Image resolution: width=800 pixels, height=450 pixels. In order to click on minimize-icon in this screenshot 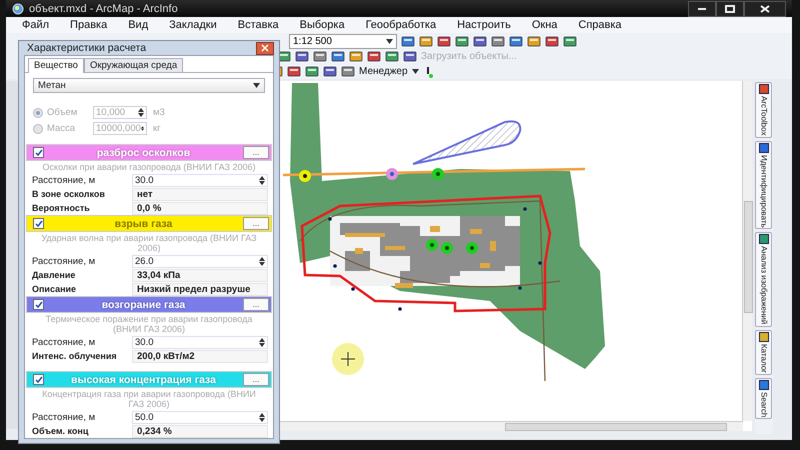, I will do `click(702, 9)`.